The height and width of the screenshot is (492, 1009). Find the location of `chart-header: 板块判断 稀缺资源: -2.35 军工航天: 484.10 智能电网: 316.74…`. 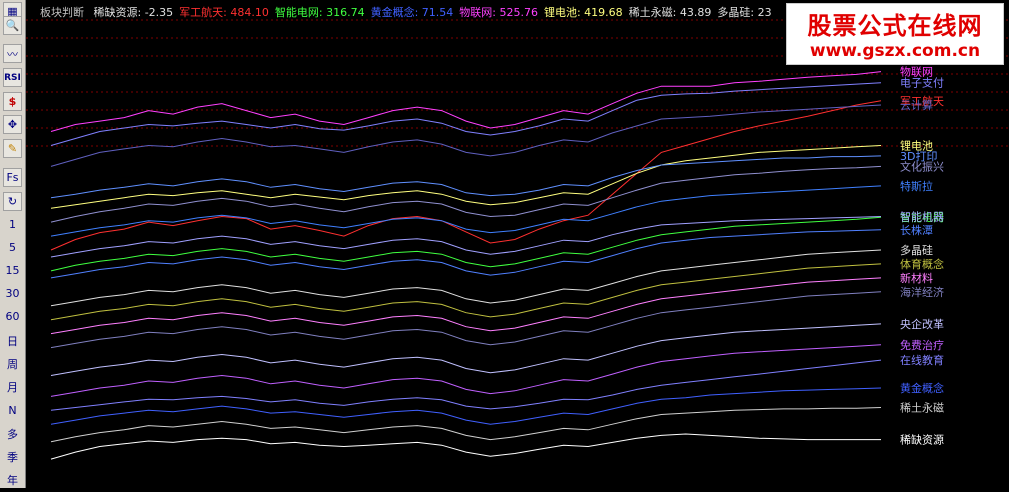

chart-header: 板块判断 稀缺资源: -2.35 军工航天: 484.10 智能电网: 316.74… is located at coordinates (412, 12).